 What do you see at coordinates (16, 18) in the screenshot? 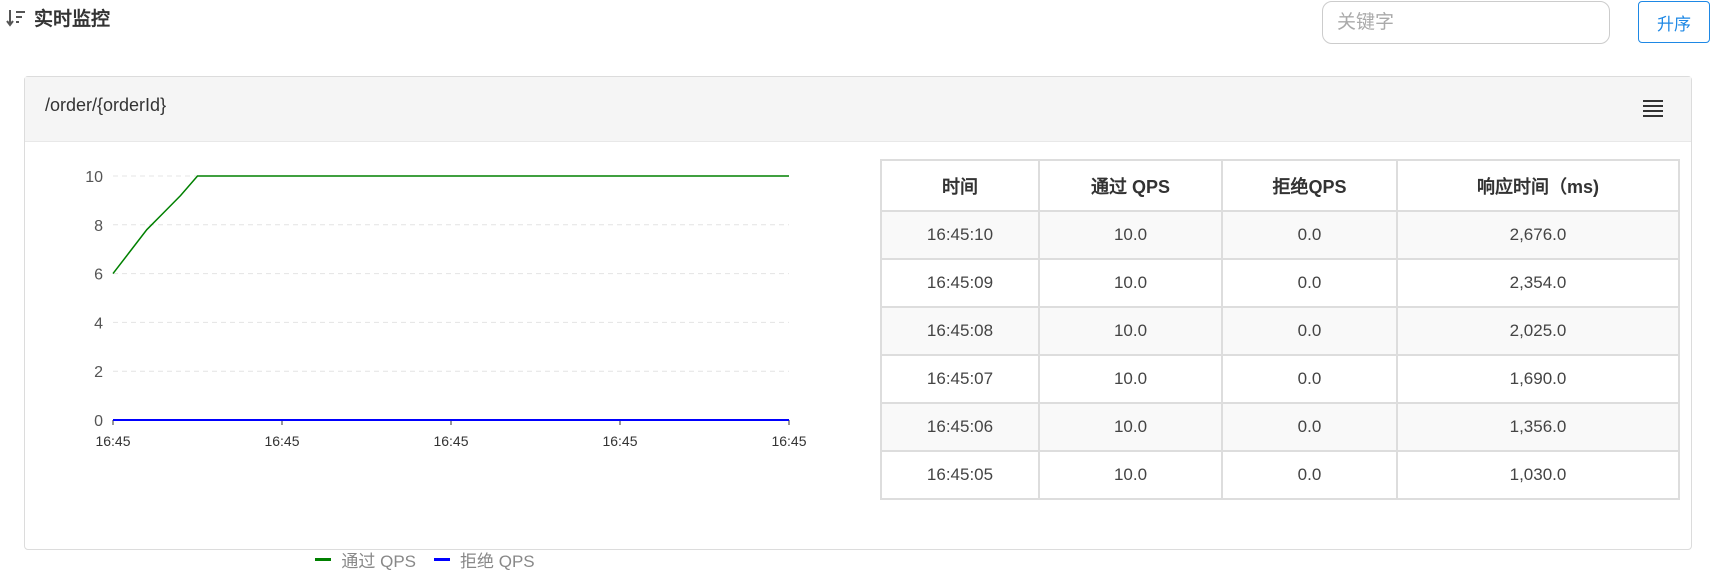
I see `sort-descending-icon` at bounding box center [16, 18].